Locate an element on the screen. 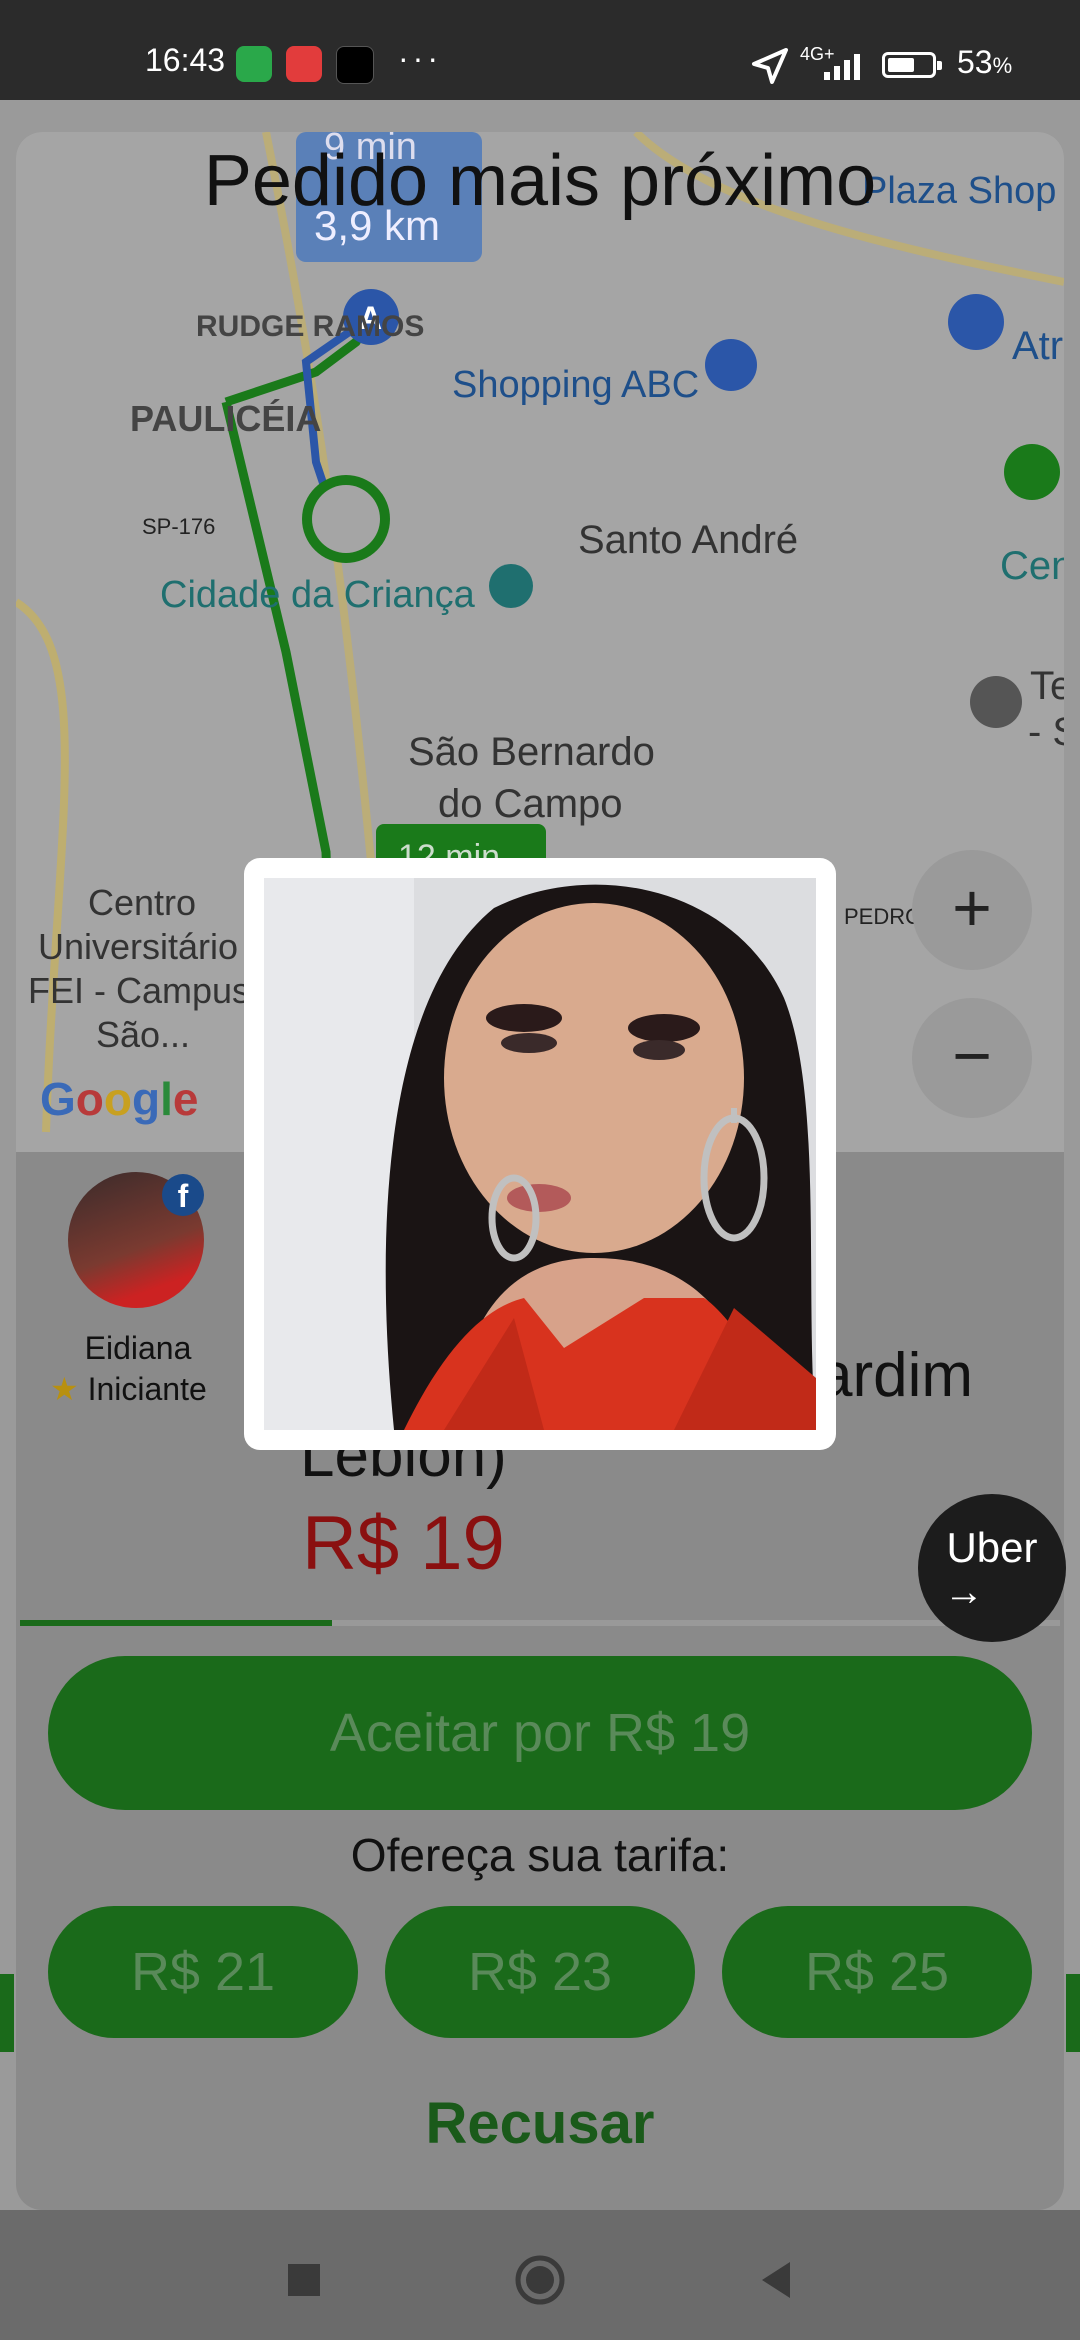 This screenshot has height=2340, width=1080. arrow-right-icon: → is located at coordinates (964, 1592).